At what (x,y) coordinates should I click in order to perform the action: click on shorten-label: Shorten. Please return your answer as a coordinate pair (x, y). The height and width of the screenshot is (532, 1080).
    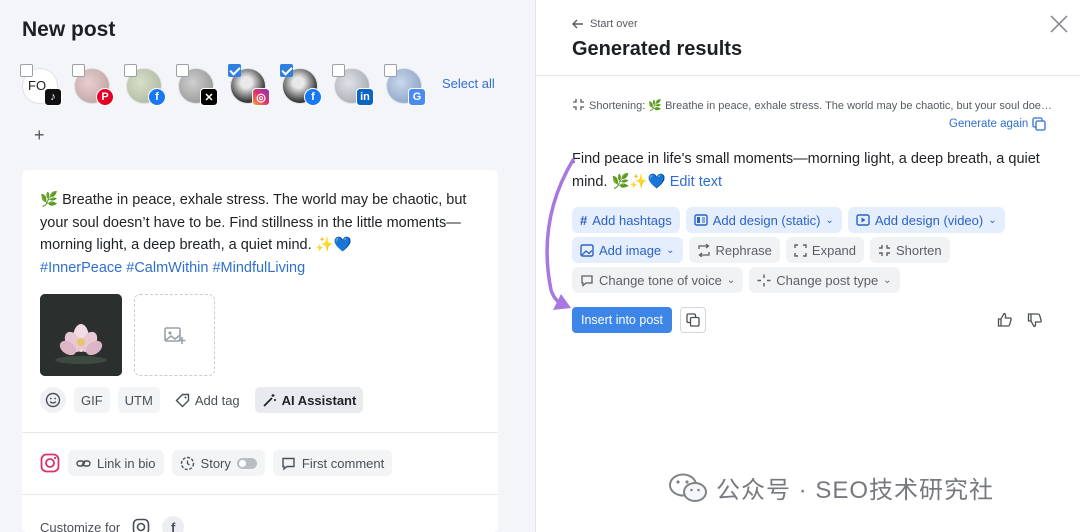
    Looking at the image, I should click on (919, 250).